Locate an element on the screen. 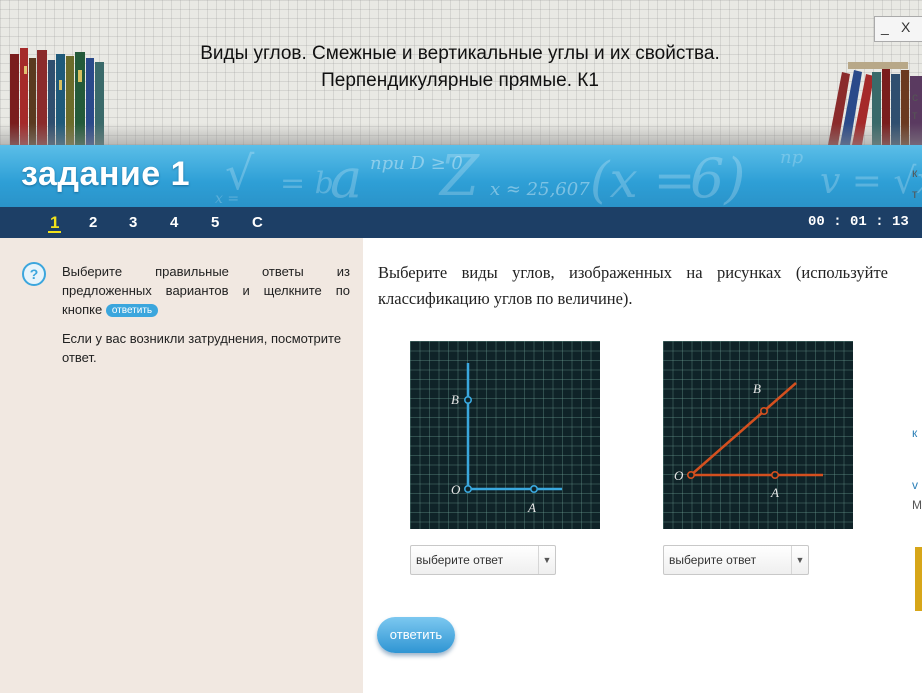 Image resolution: width=922 pixels, height=693 pixels. nav-task-1: 1 is located at coordinates (55, 222).